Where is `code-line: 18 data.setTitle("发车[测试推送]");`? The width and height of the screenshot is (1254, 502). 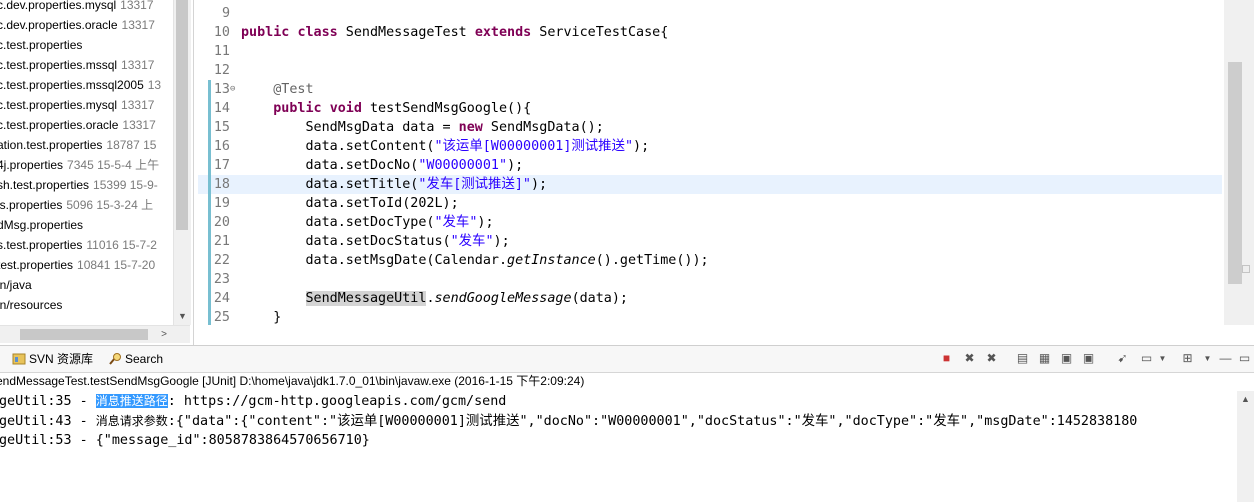
code-line: 18 data.setTitle("发车[测试推送]"); is located at coordinates (710, 184).